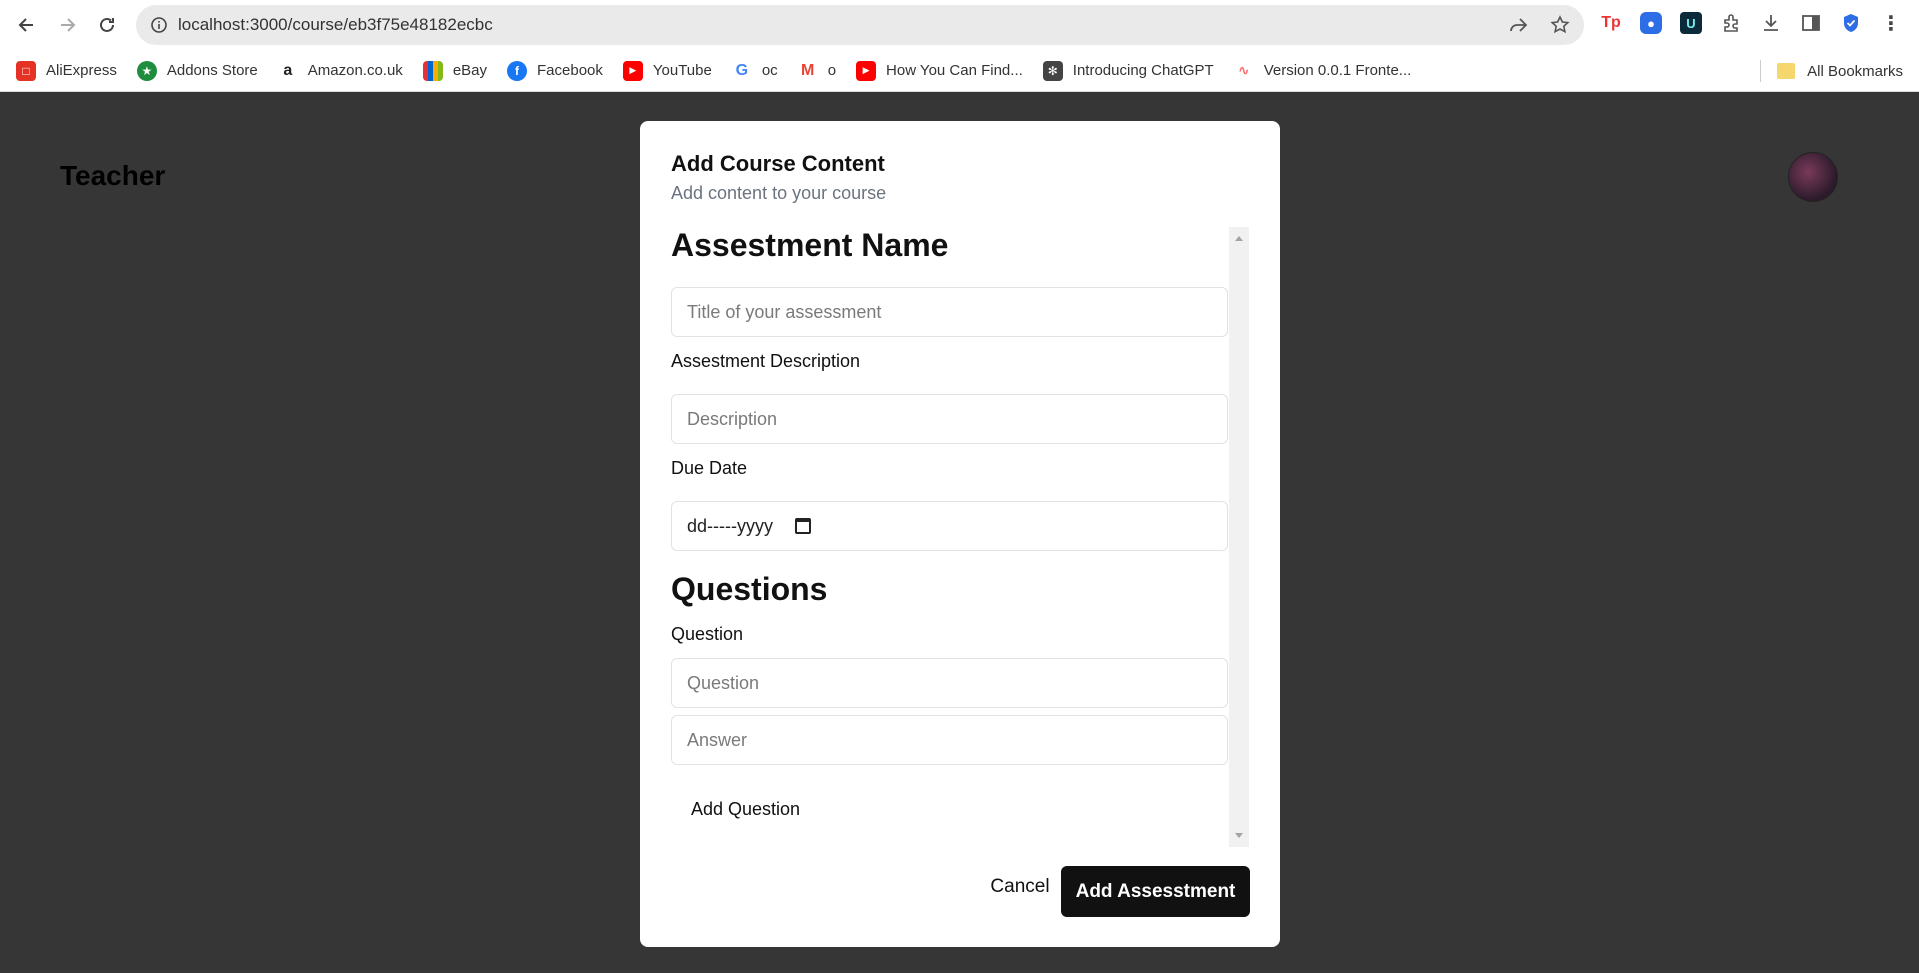  Describe the element at coordinates (1786, 71) in the screenshot. I see `folder-icon` at that location.